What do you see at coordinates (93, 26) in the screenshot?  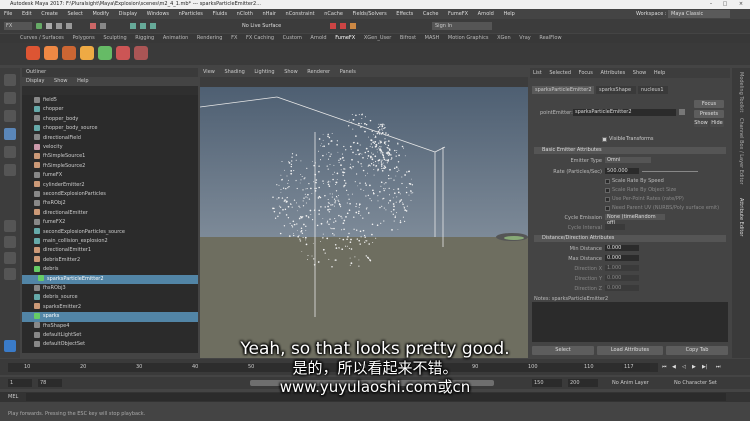 I see `select-mode-icon` at bounding box center [93, 26].